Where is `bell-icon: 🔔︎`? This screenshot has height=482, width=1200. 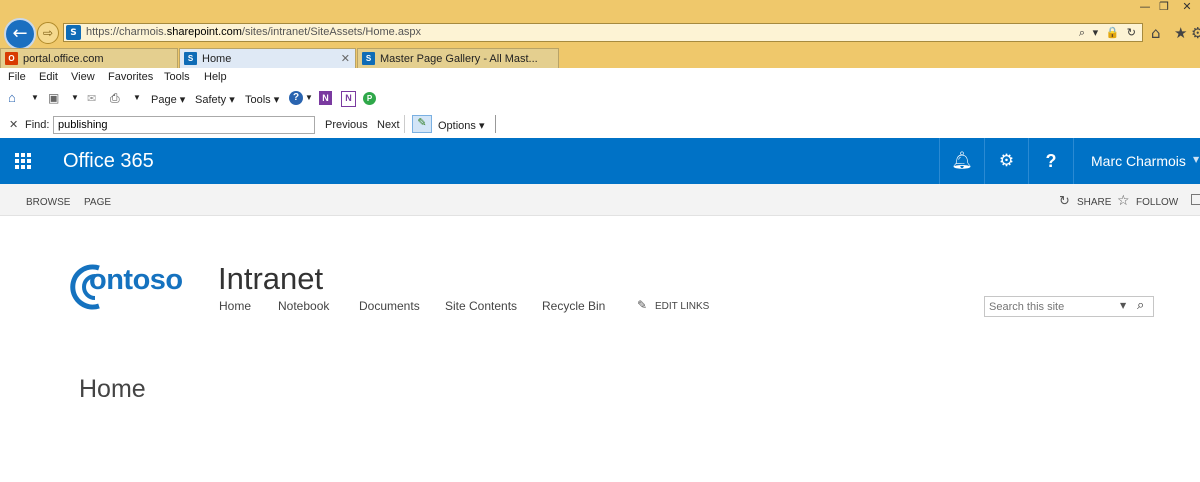
bell-icon: 🔔︎ is located at coordinates (962, 161).